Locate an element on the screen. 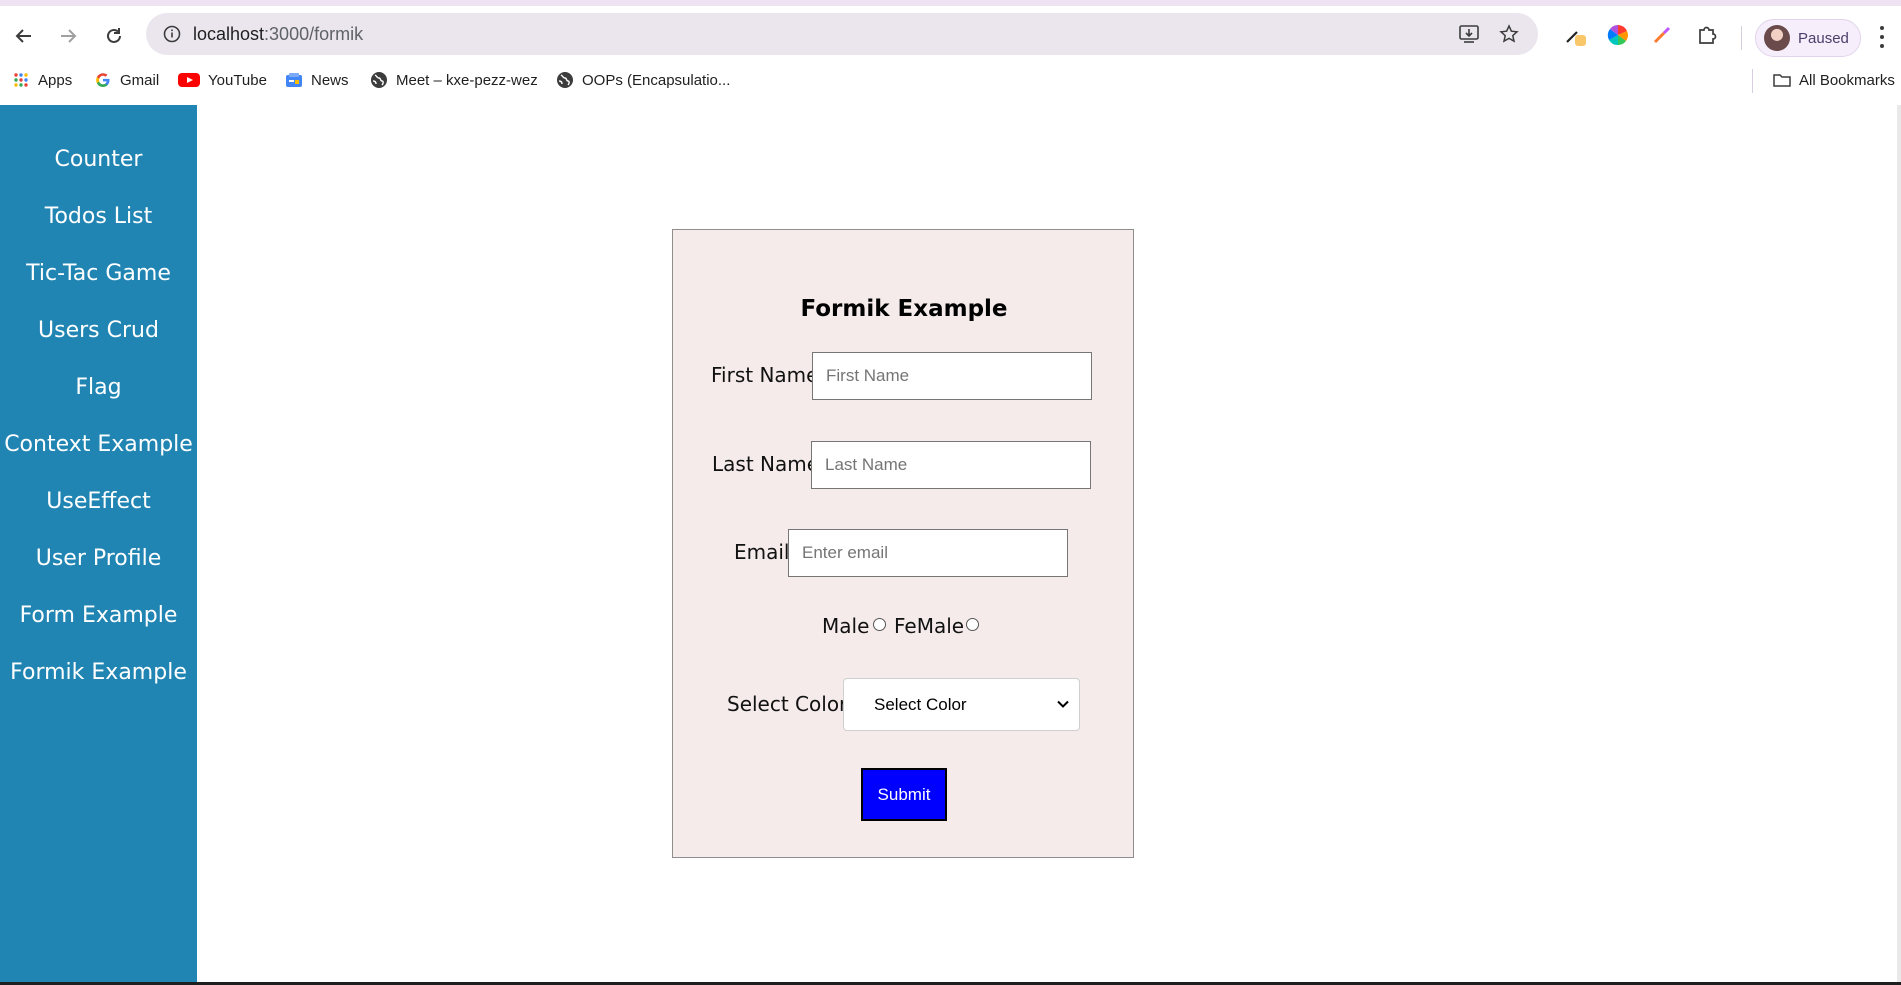  sidebar-item-todos-list: Todos List is located at coordinates (98, 216).